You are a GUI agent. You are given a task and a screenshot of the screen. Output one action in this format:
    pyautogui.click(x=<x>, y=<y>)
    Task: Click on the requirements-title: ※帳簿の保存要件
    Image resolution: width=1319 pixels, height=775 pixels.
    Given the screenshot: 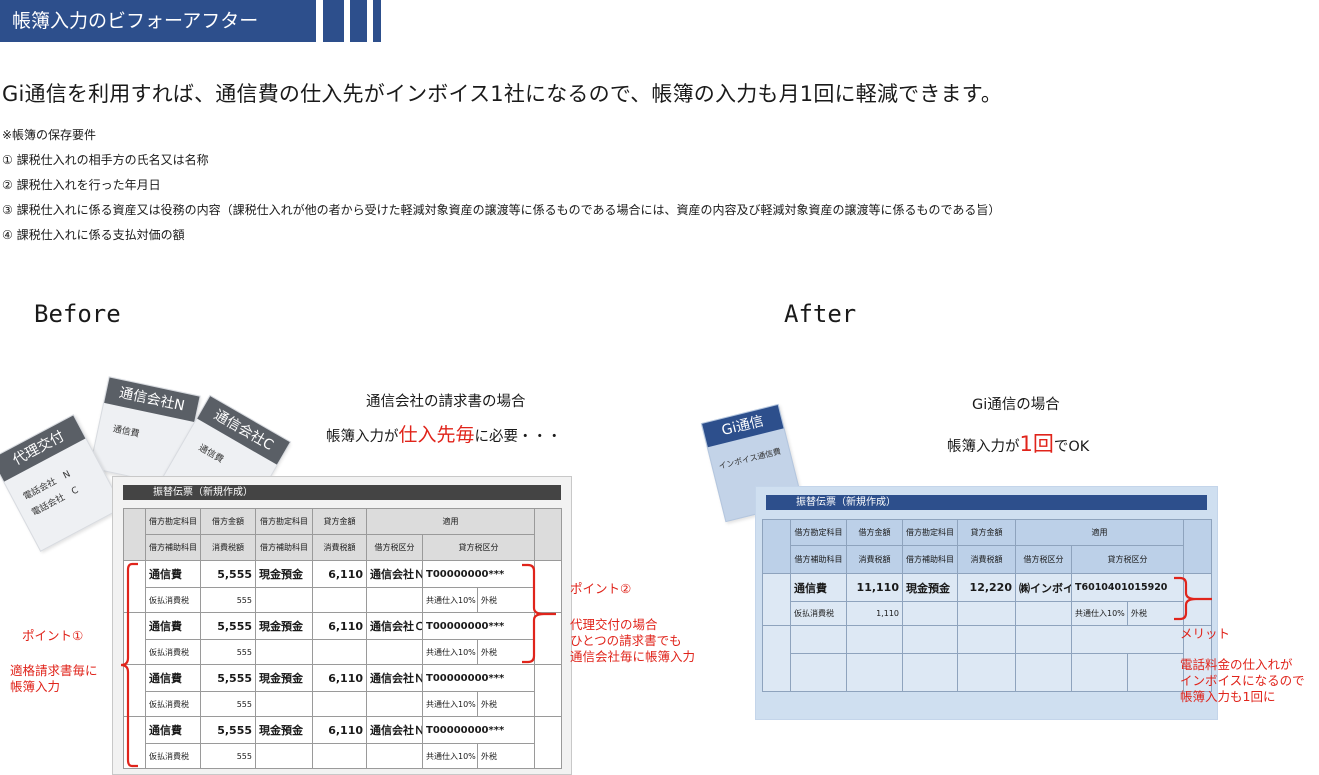 What is the action you would take?
    pyautogui.click(x=49, y=135)
    